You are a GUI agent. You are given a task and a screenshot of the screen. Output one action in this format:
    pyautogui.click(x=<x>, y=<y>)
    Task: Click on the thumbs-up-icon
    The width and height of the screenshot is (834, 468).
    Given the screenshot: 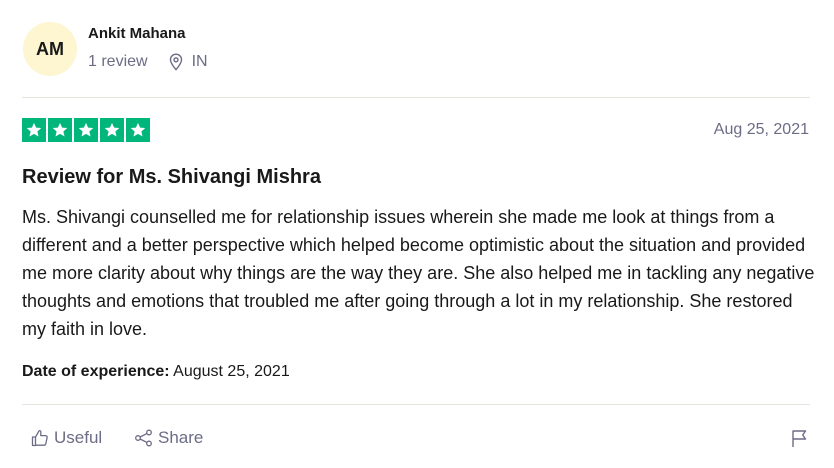 What is the action you would take?
    pyautogui.click(x=39, y=438)
    